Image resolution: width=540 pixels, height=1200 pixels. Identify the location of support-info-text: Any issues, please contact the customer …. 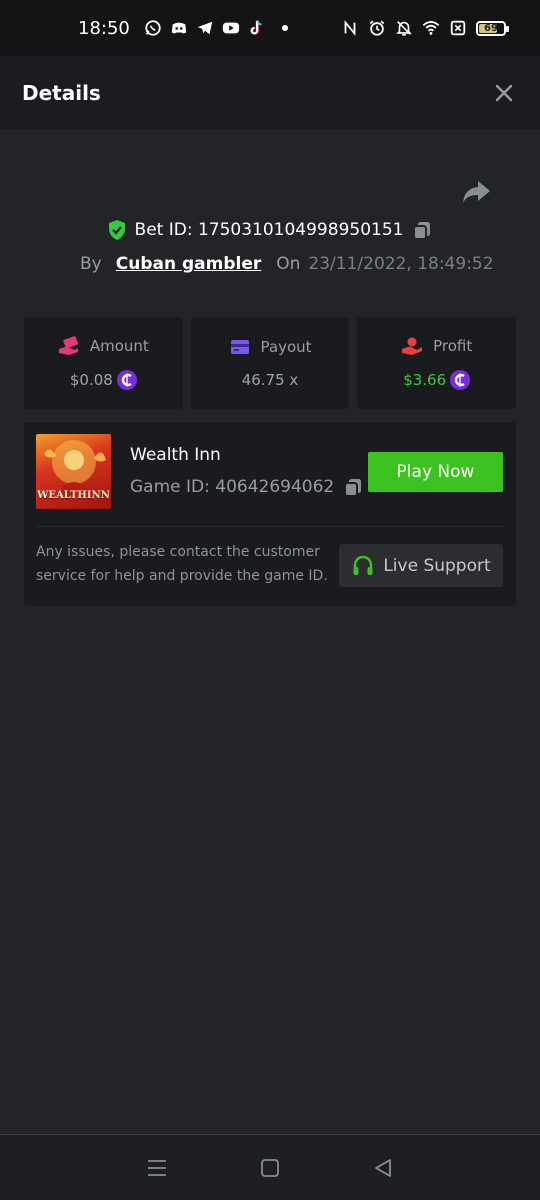
(182, 564).